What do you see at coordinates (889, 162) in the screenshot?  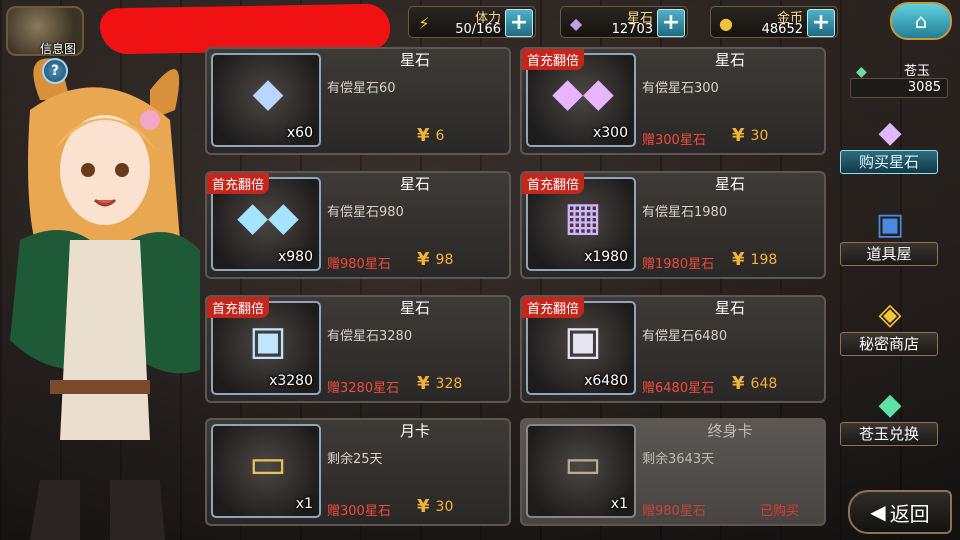 I see `sidebar-item-label: 购买星石` at bounding box center [889, 162].